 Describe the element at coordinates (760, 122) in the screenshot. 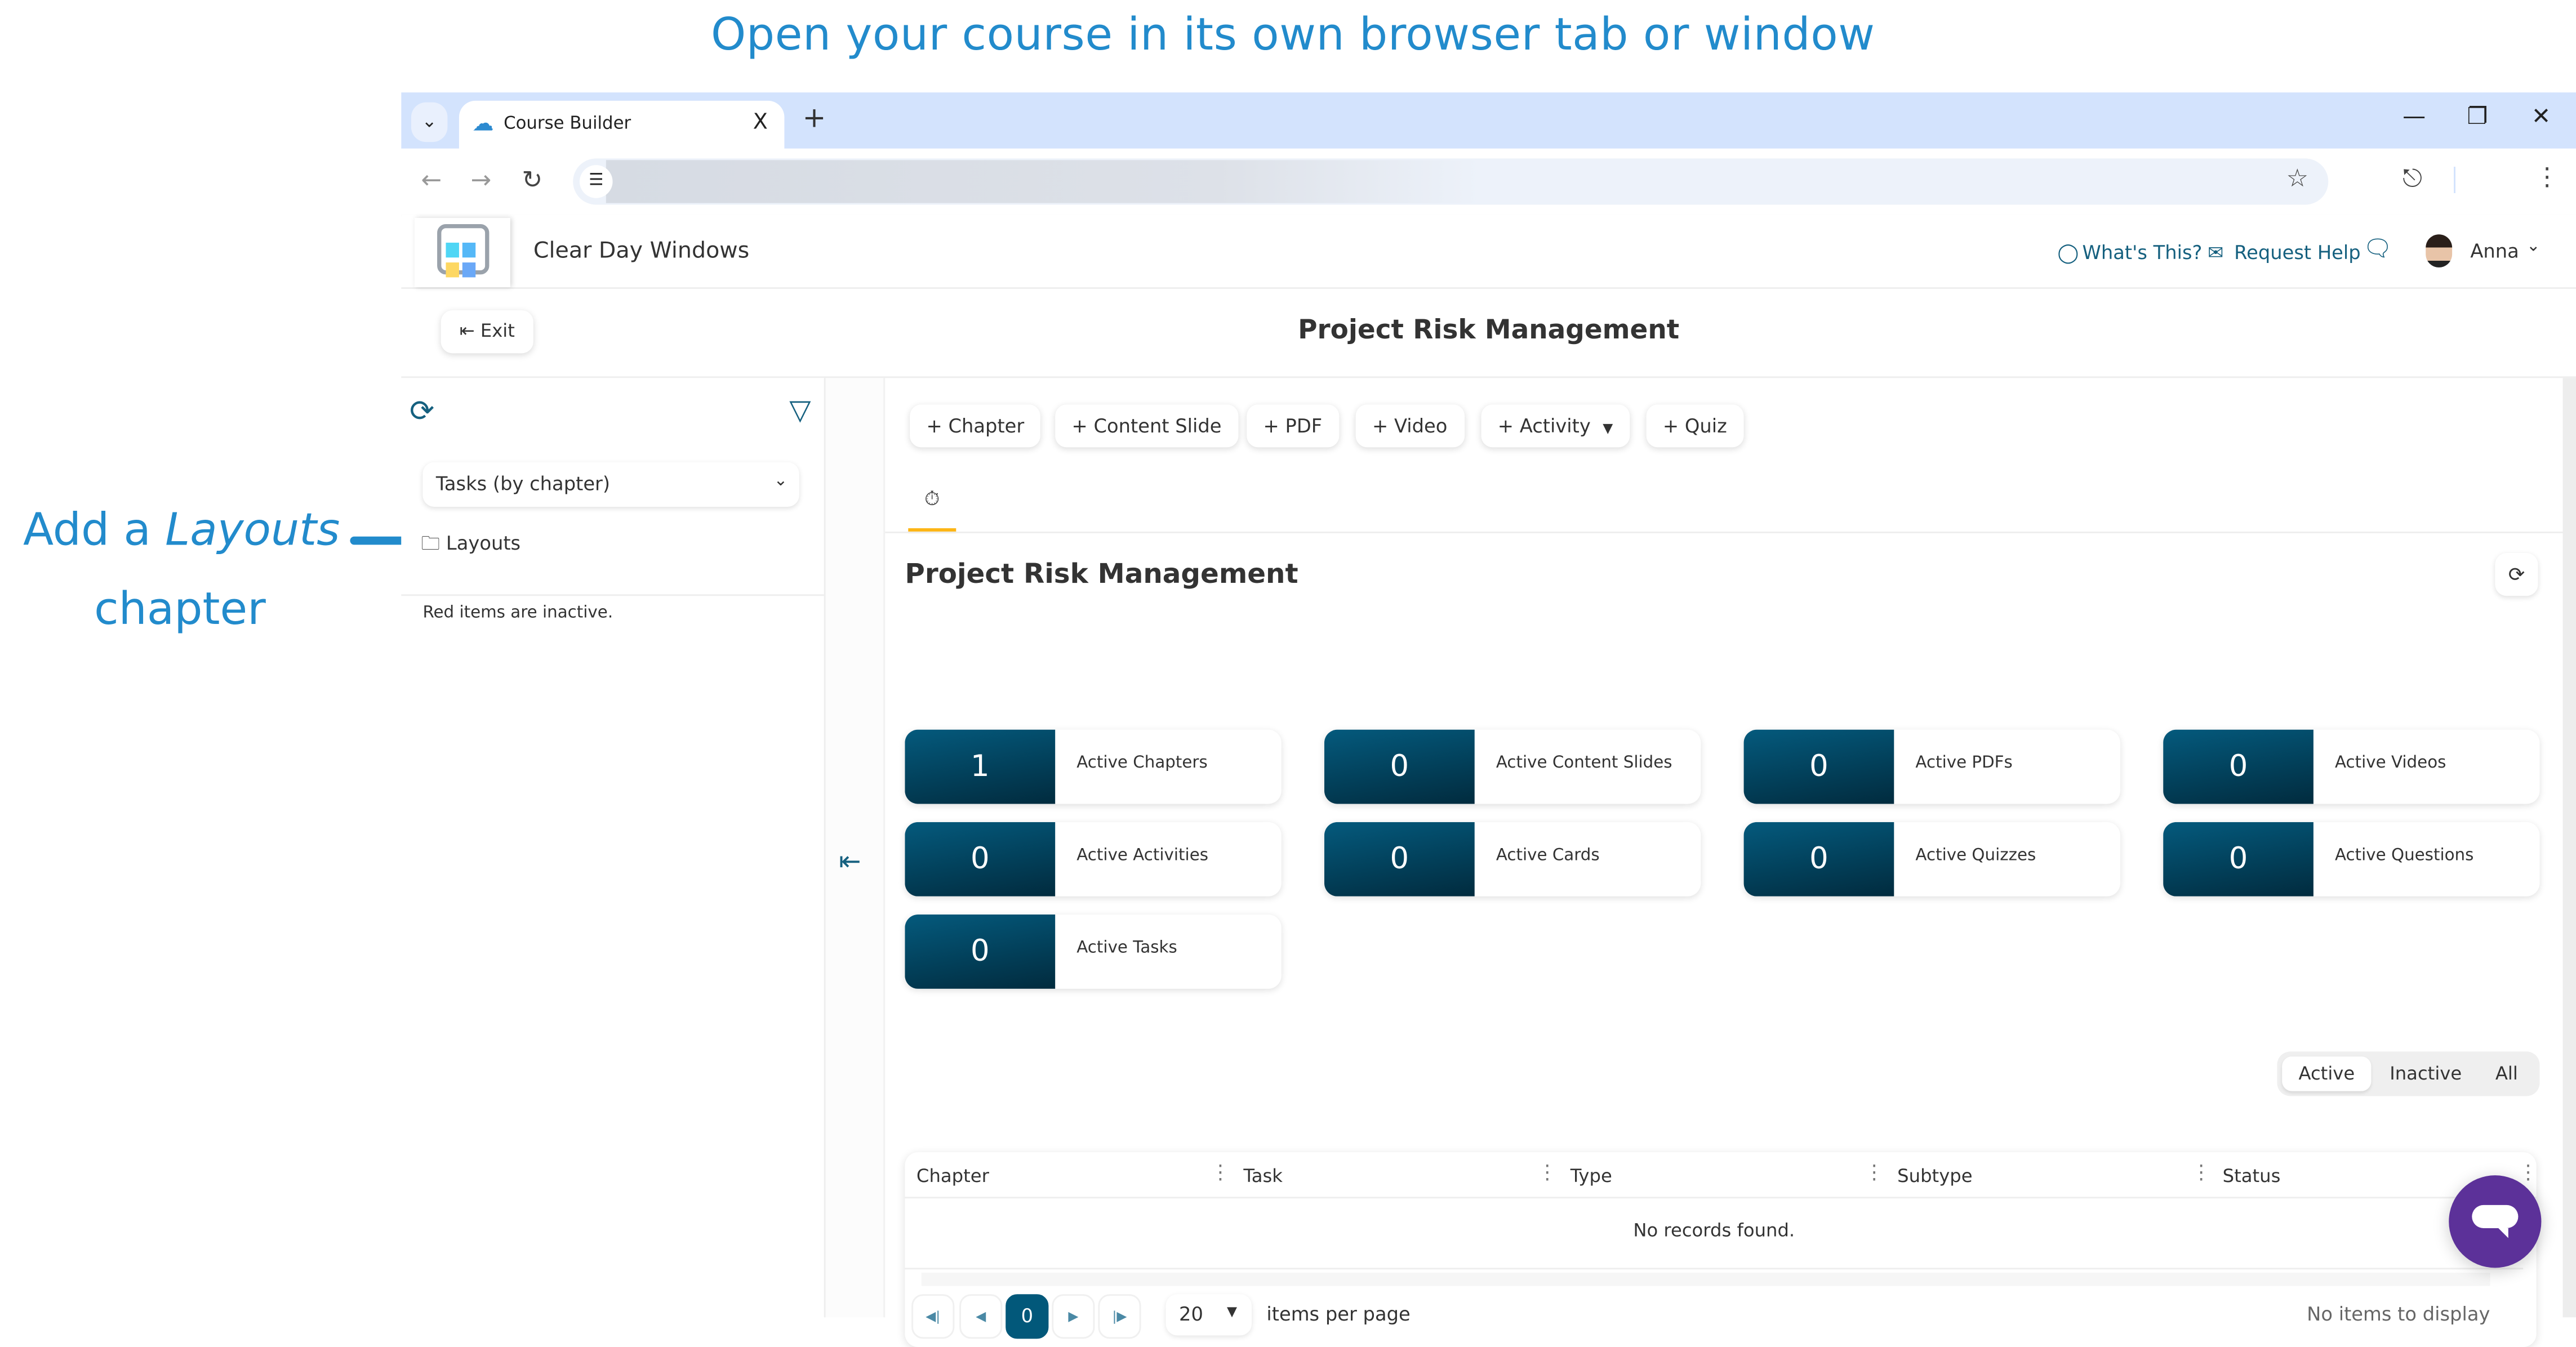

I see `tab-close-icon: X` at that location.